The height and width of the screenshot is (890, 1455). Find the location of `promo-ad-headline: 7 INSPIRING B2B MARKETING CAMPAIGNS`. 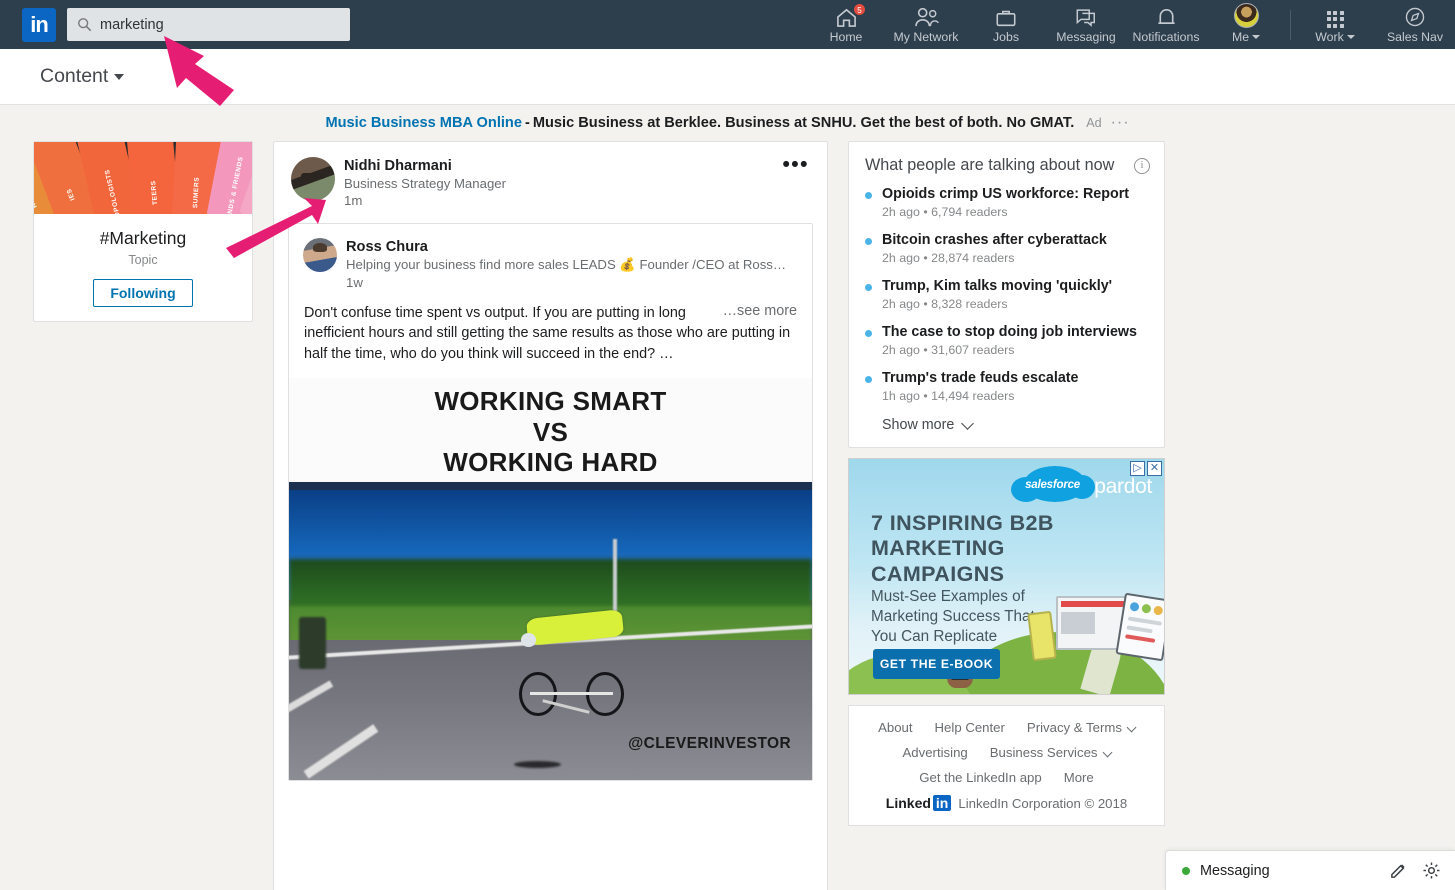

promo-ad-headline: 7 INSPIRING B2B MARKETING CAMPAIGNS is located at coordinates (962, 548).